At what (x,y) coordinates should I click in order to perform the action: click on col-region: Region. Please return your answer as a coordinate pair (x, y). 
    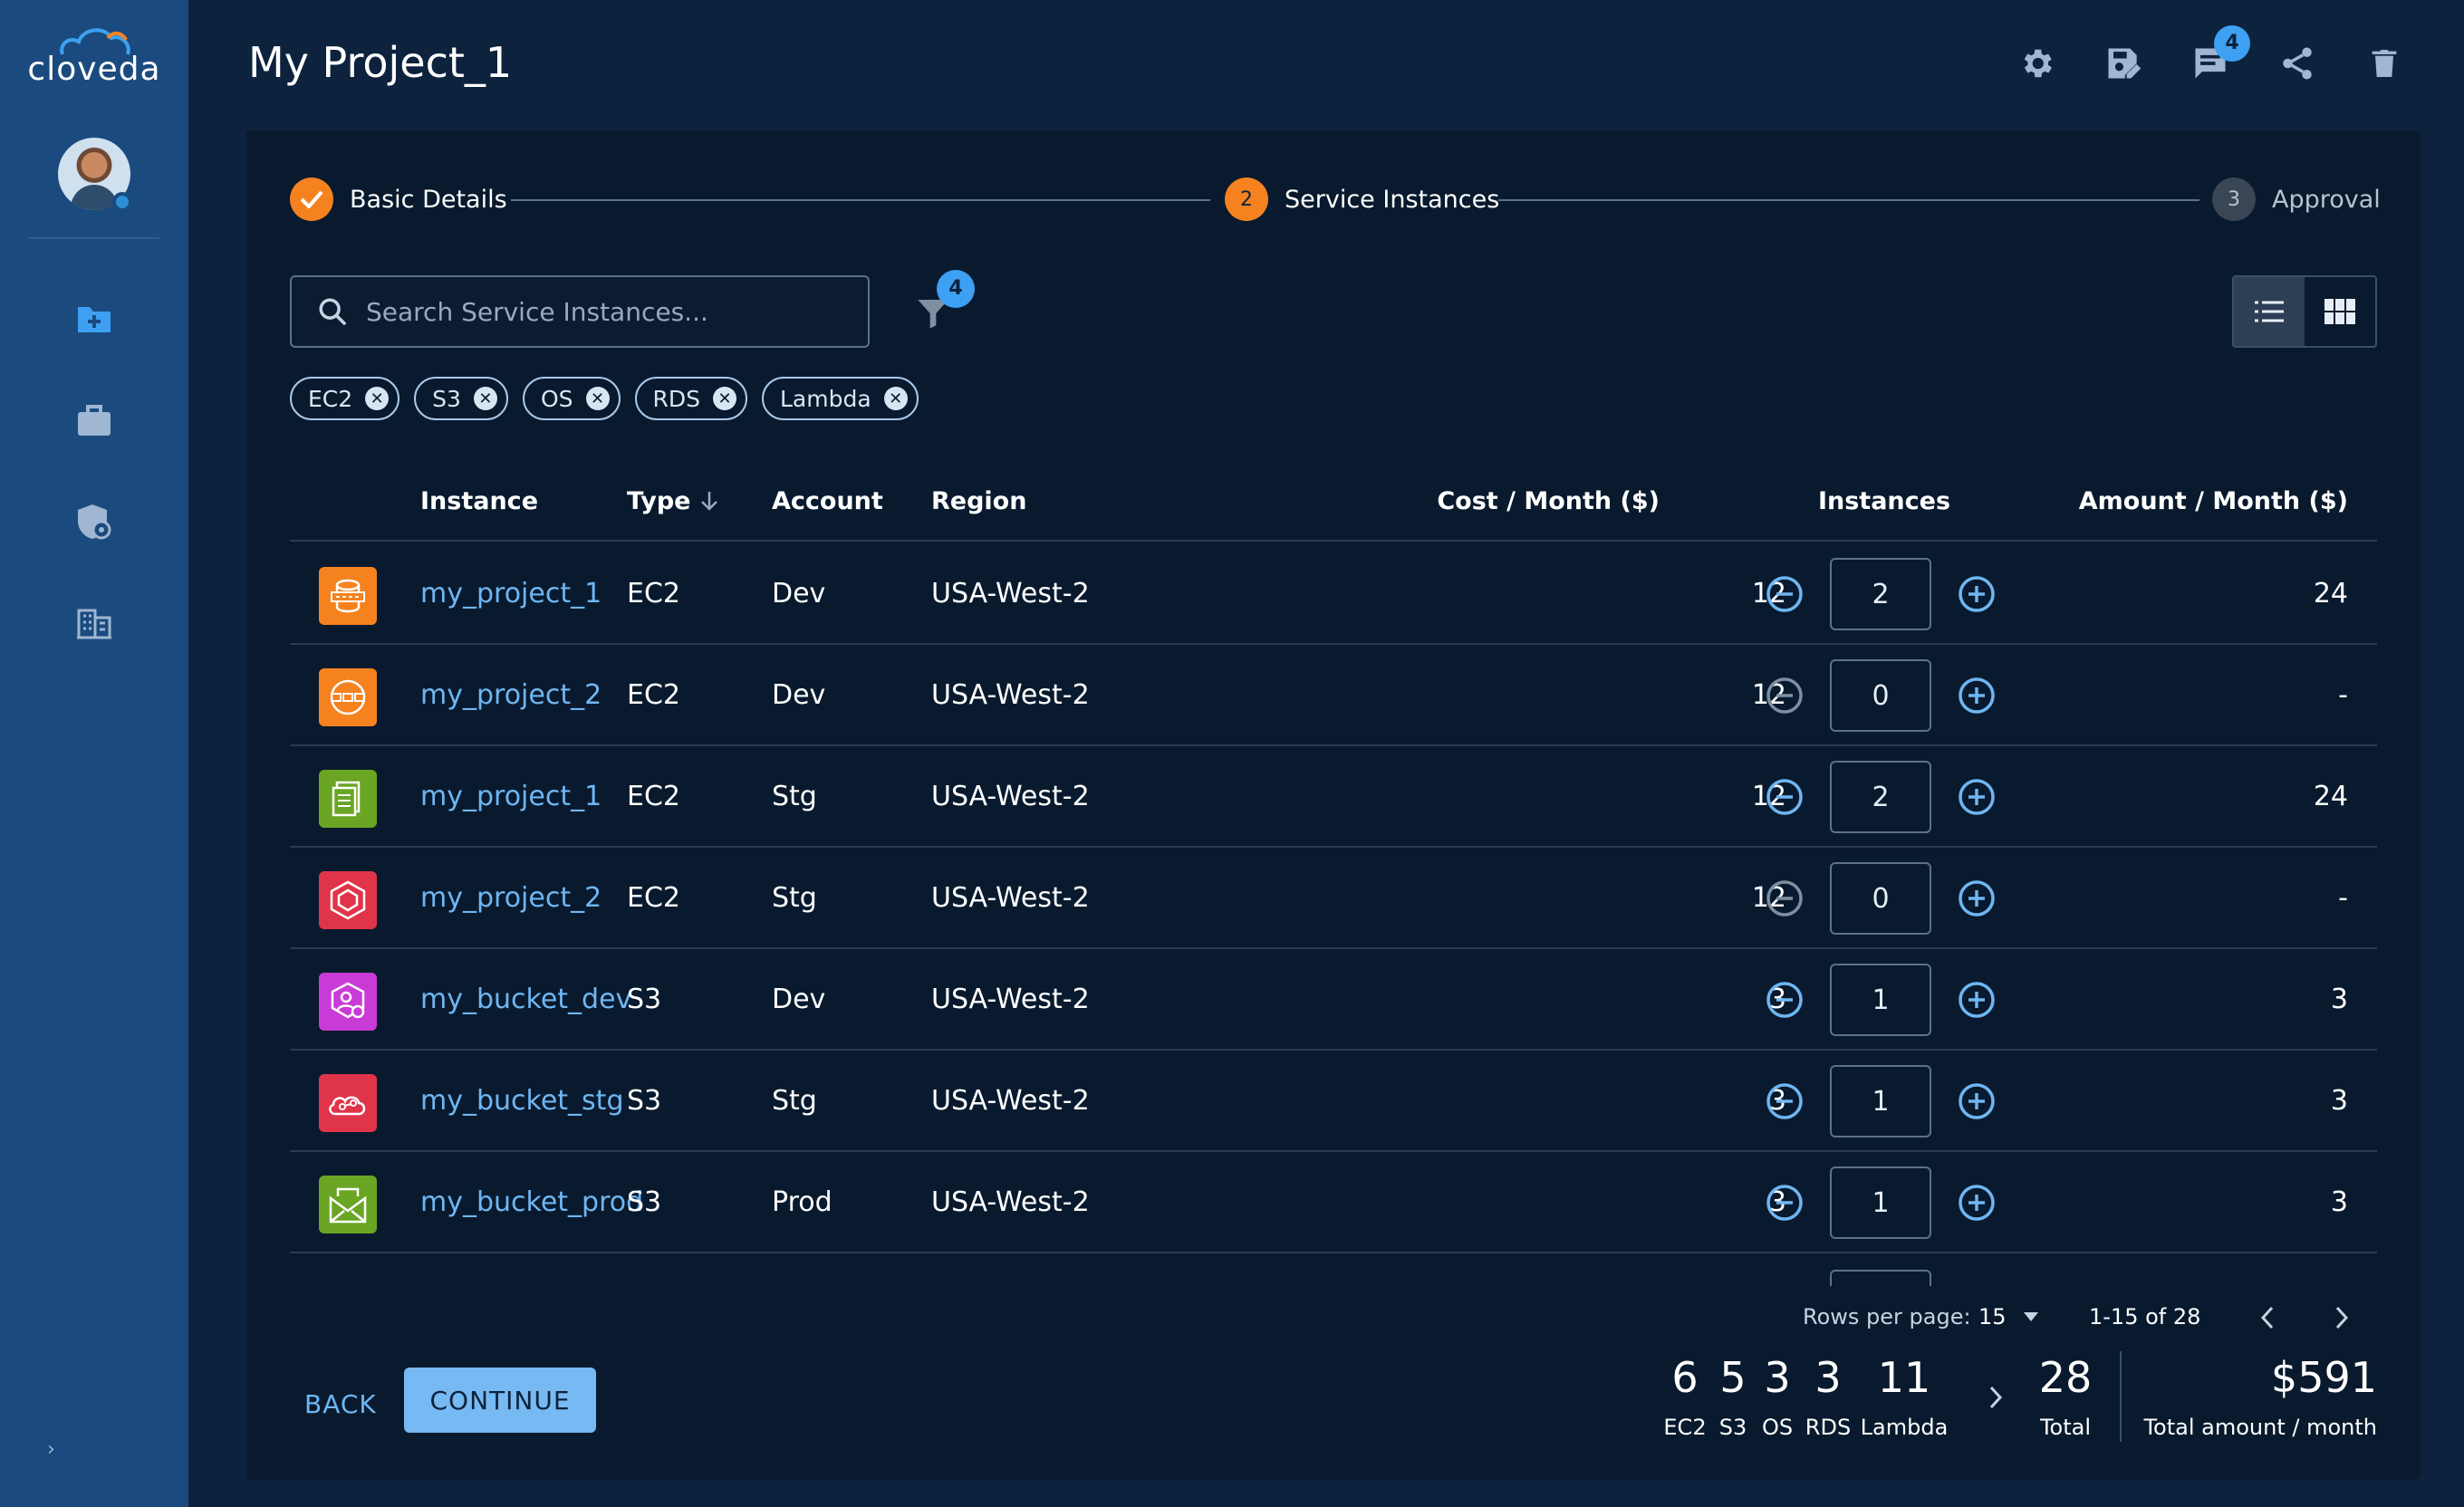
    Looking at the image, I should click on (978, 501).